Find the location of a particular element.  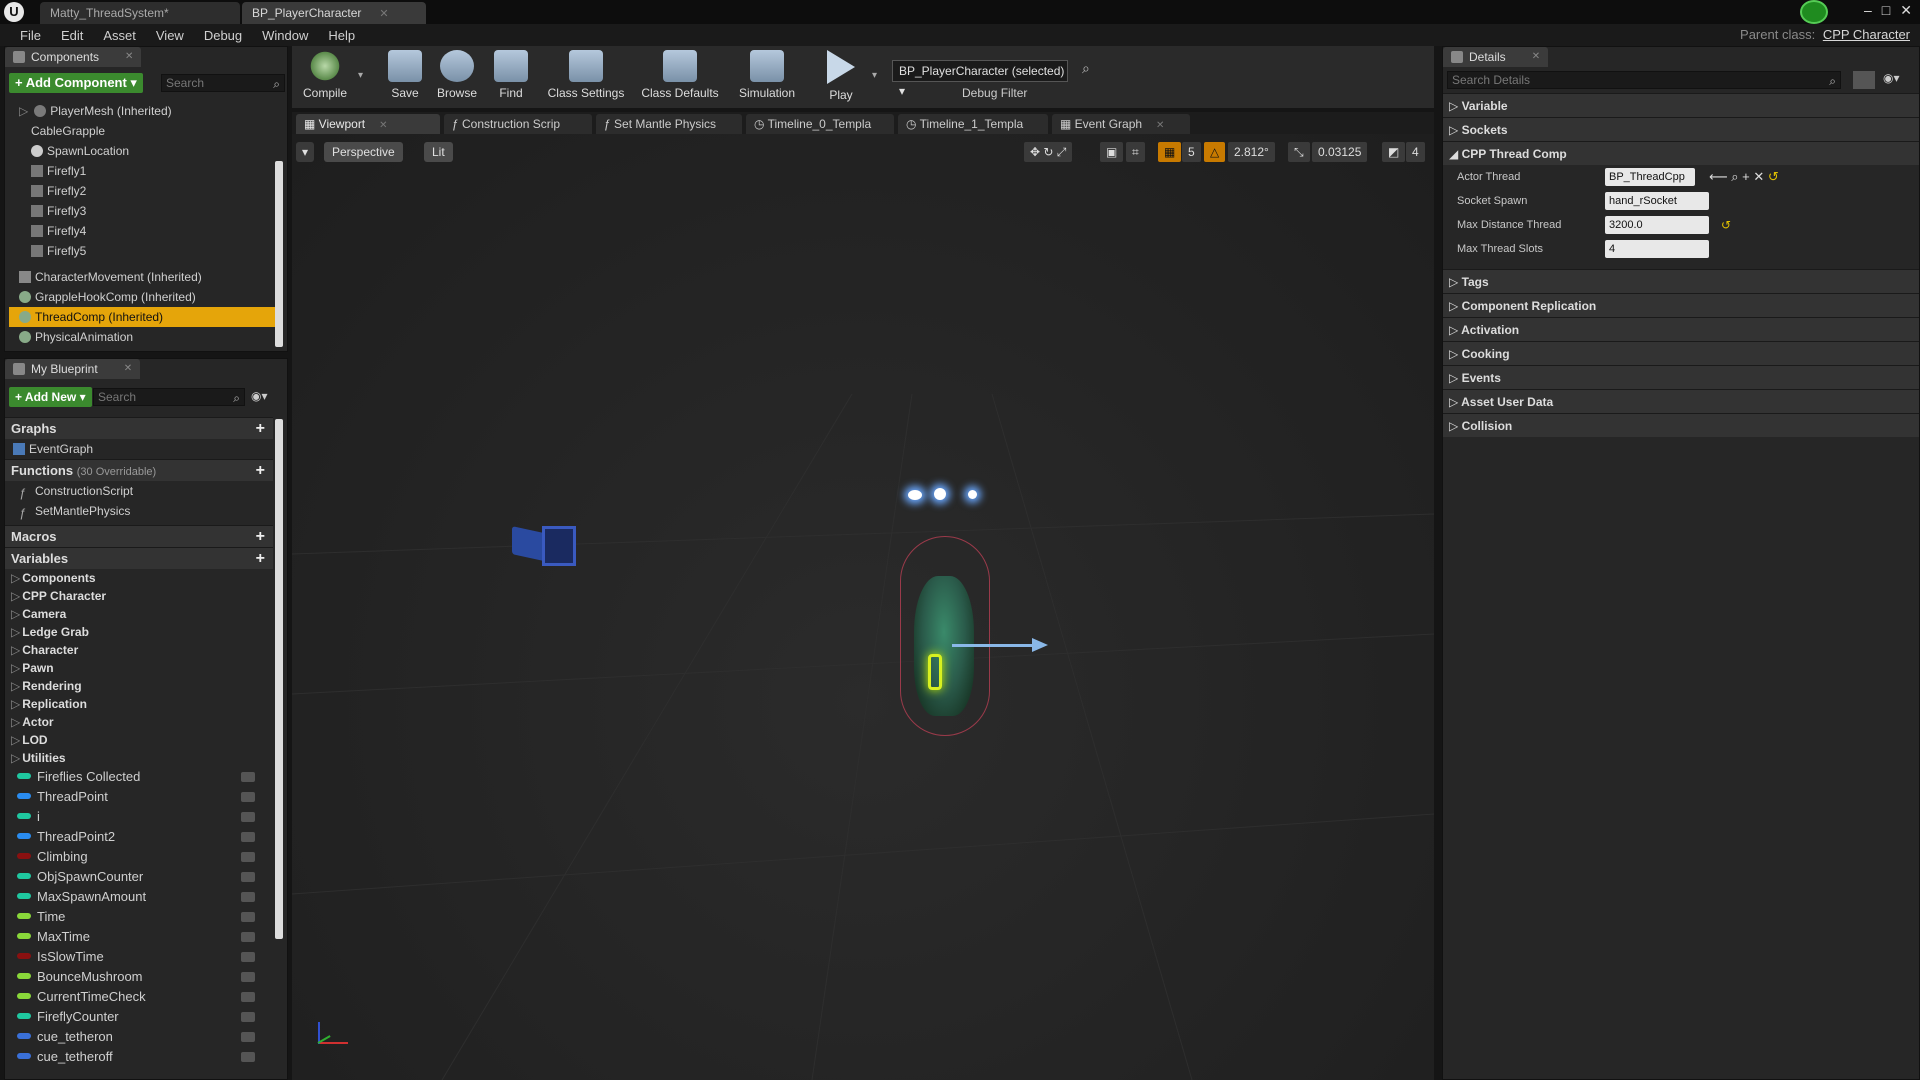

max-thread-slots-input: 4 is located at coordinates (1657, 249).